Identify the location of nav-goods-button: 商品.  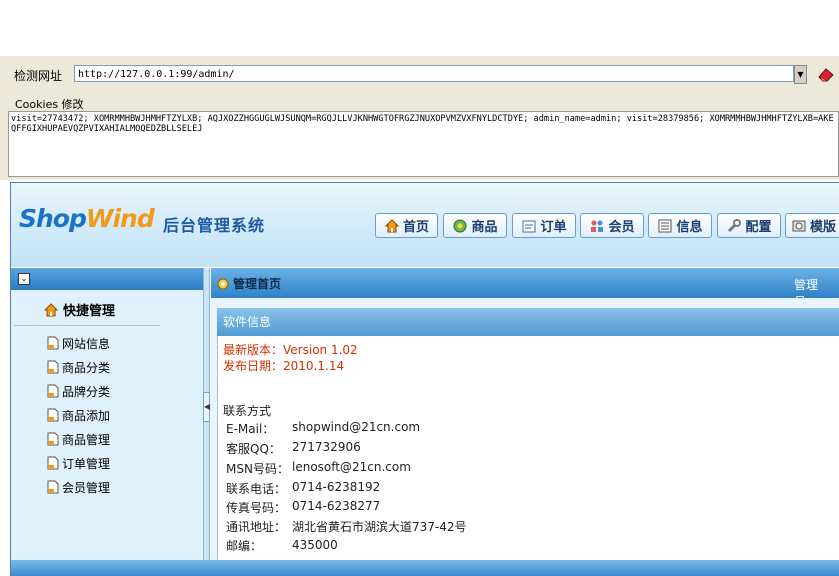
(475, 225).